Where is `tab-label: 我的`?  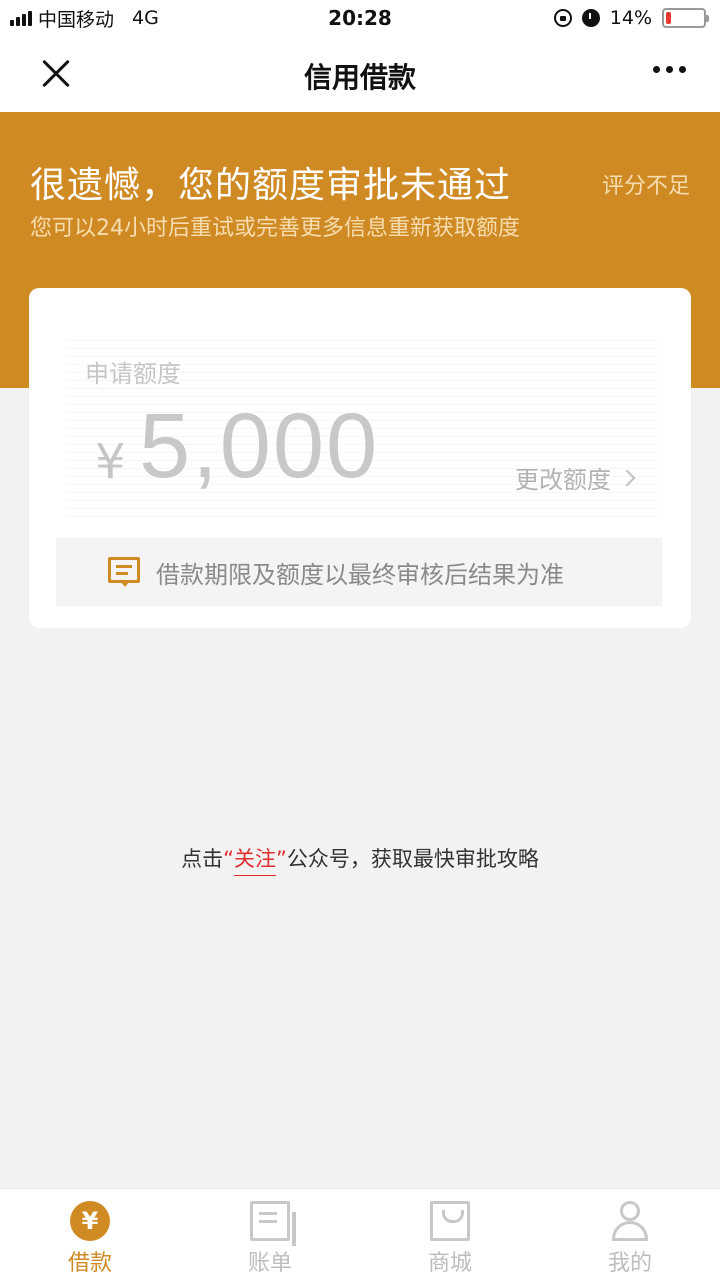
tab-label: 我的 is located at coordinates (629, 1263).